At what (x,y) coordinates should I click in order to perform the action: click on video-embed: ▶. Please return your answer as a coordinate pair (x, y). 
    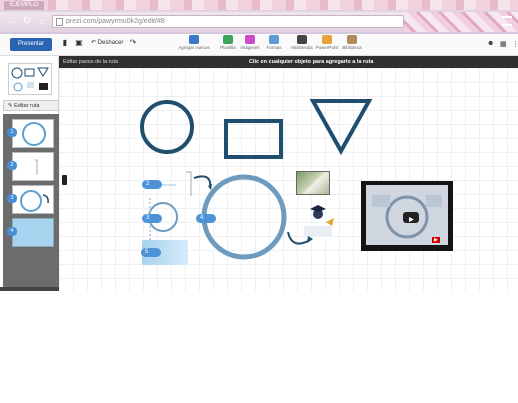
    Looking at the image, I should click on (407, 216).